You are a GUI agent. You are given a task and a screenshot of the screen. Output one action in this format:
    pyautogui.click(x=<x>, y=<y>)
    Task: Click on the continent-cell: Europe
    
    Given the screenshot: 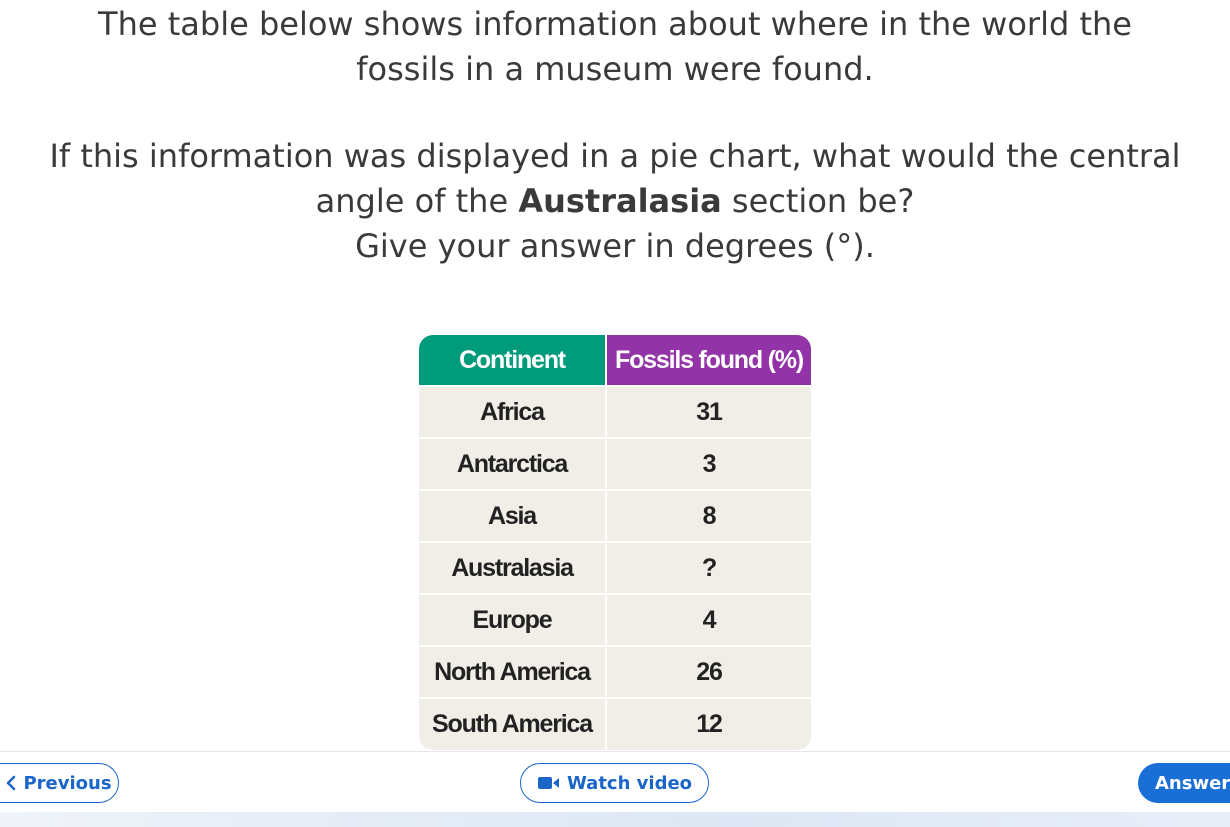 What is the action you would take?
    pyautogui.click(x=513, y=619)
    